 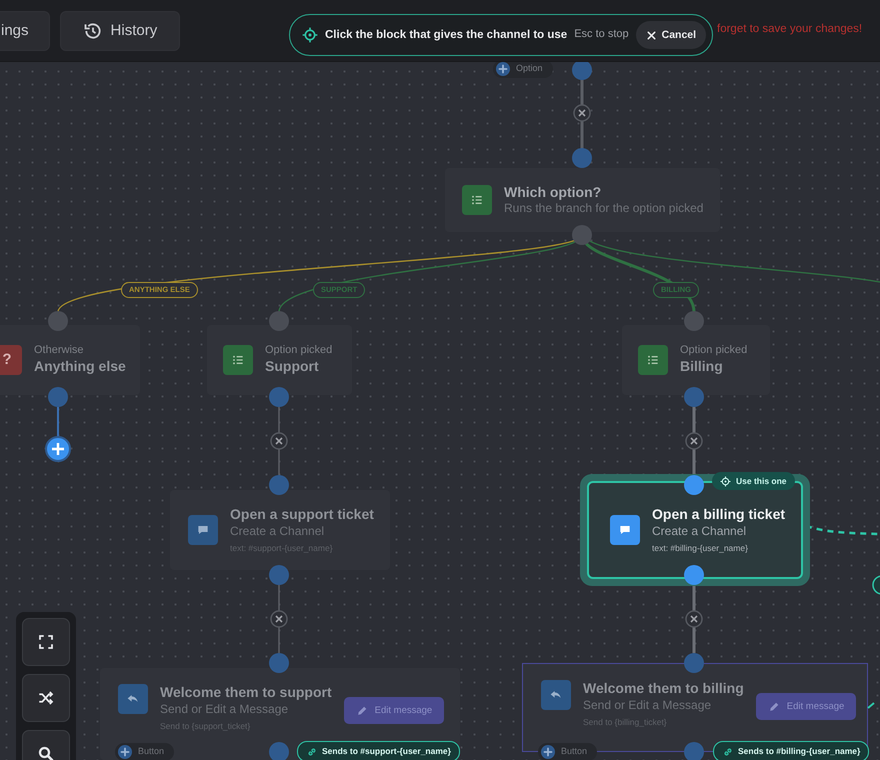 I want to click on use-this-one-badge: Use this one, so click(x=753, y=481).